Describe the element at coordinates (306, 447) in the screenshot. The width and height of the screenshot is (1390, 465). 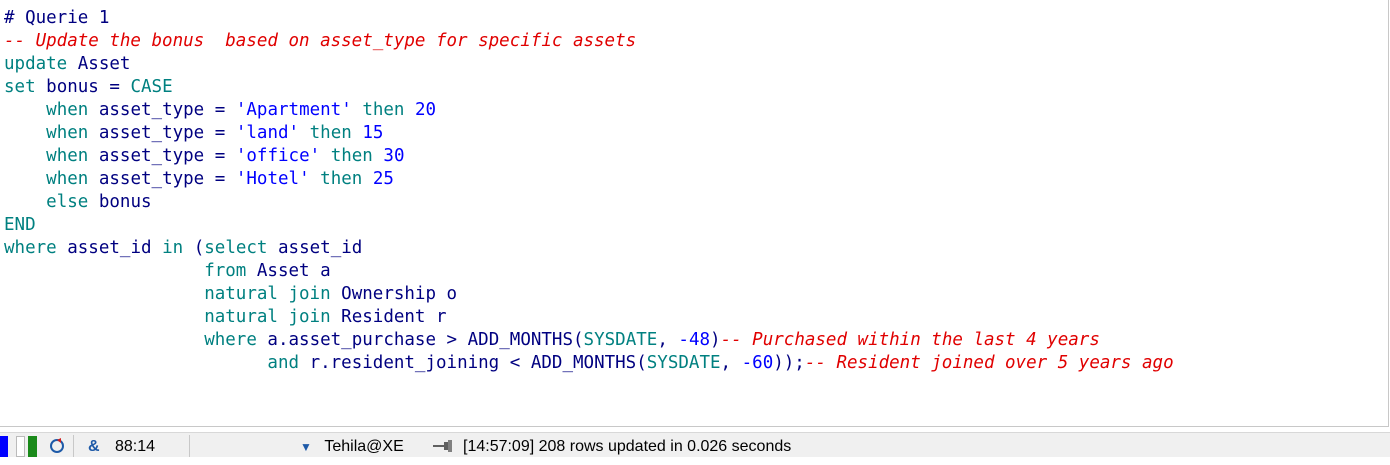
I see `chevron-down-icon: ▼` at that location.